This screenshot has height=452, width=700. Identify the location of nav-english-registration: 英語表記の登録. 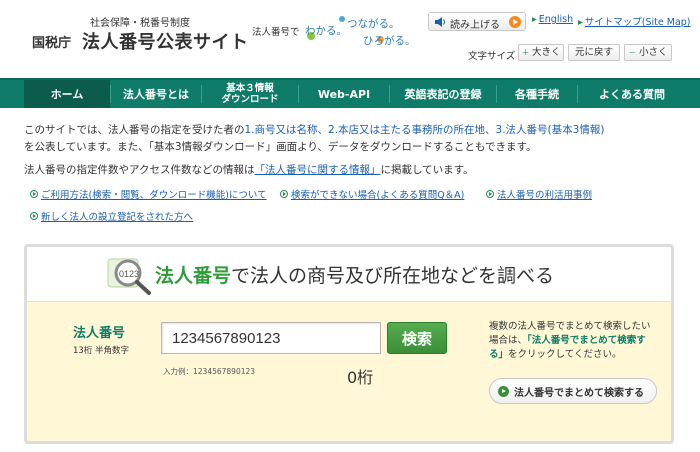
(443, 94).